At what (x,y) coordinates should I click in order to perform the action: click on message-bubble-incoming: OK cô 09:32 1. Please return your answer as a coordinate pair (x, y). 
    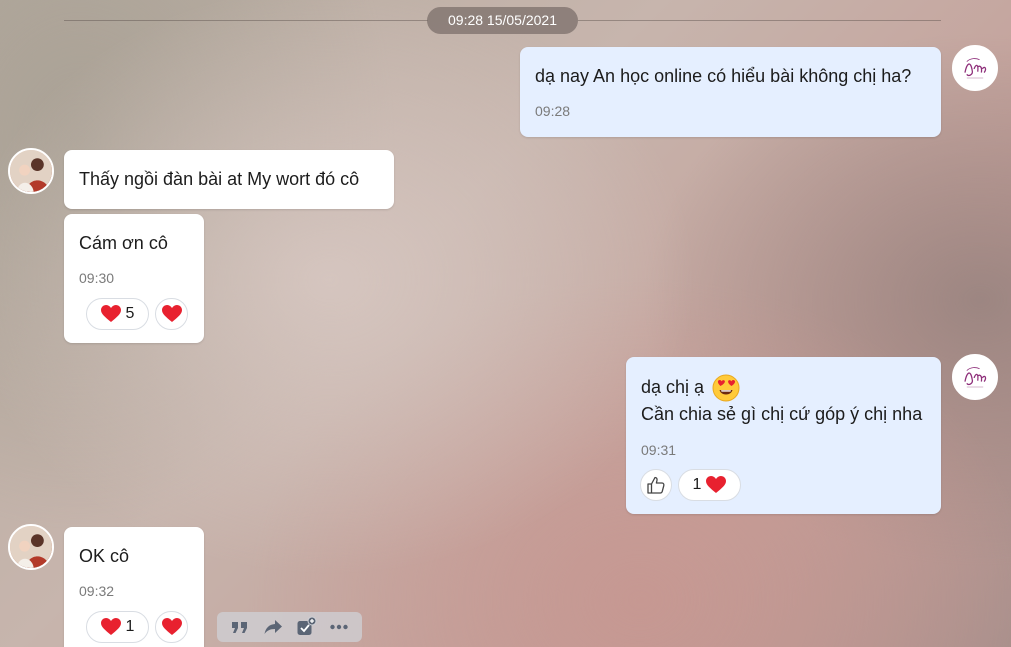
    Looking at the image, I should click on (134, 587).